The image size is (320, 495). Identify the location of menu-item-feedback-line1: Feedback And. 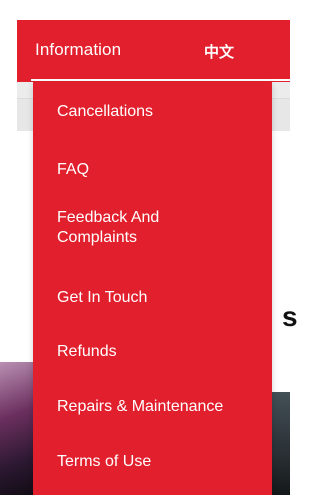
(108, 217).